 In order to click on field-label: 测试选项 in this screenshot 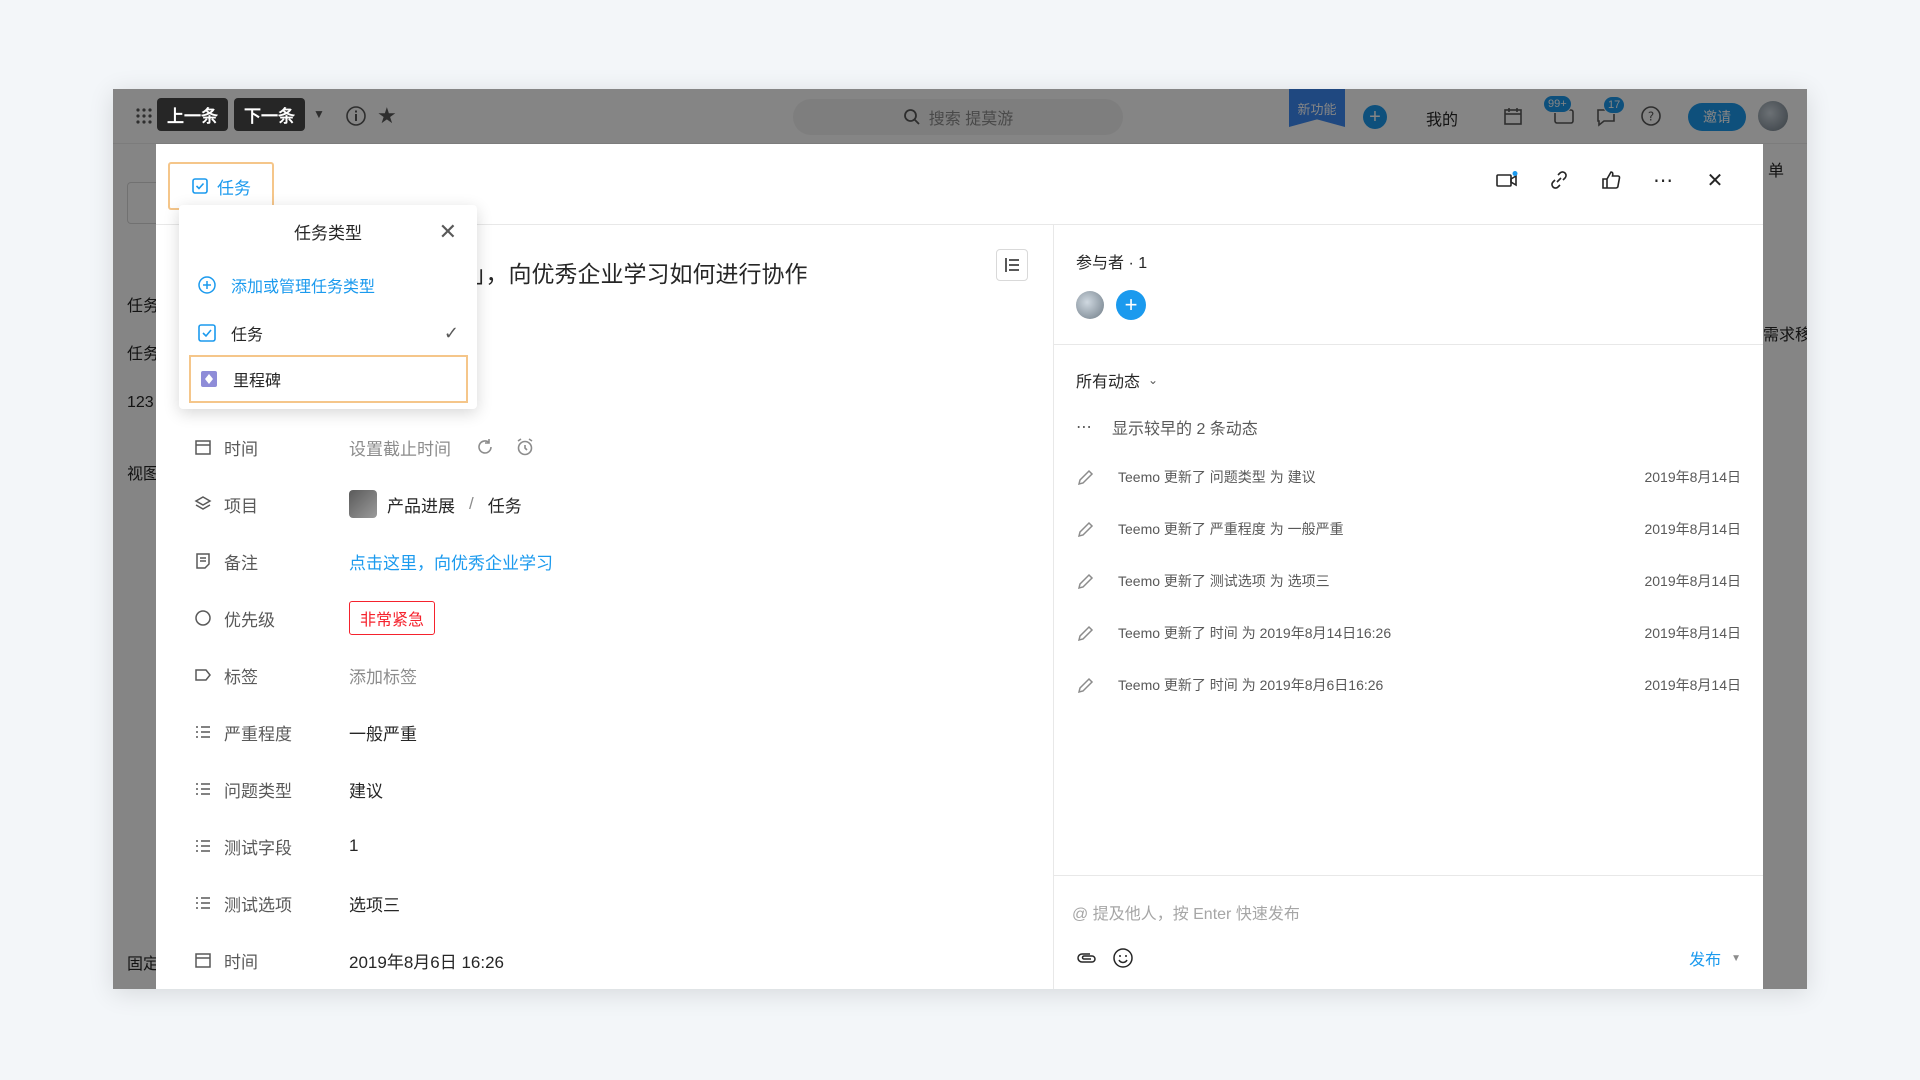, I will do `click(258, 905)`.